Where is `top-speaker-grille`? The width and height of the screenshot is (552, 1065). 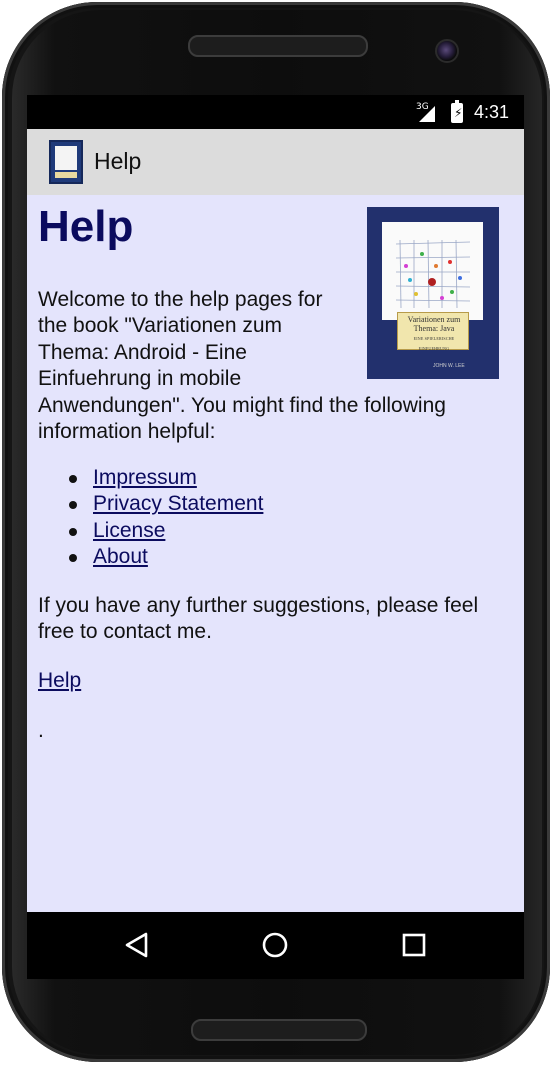
top-speaker-grille is located at coordinates (278, 46).